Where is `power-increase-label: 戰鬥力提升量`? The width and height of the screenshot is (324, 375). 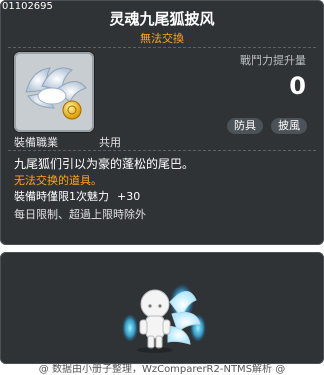
power-increase-label: 戰鬥力提升量 is located at coordinates (273, 60).